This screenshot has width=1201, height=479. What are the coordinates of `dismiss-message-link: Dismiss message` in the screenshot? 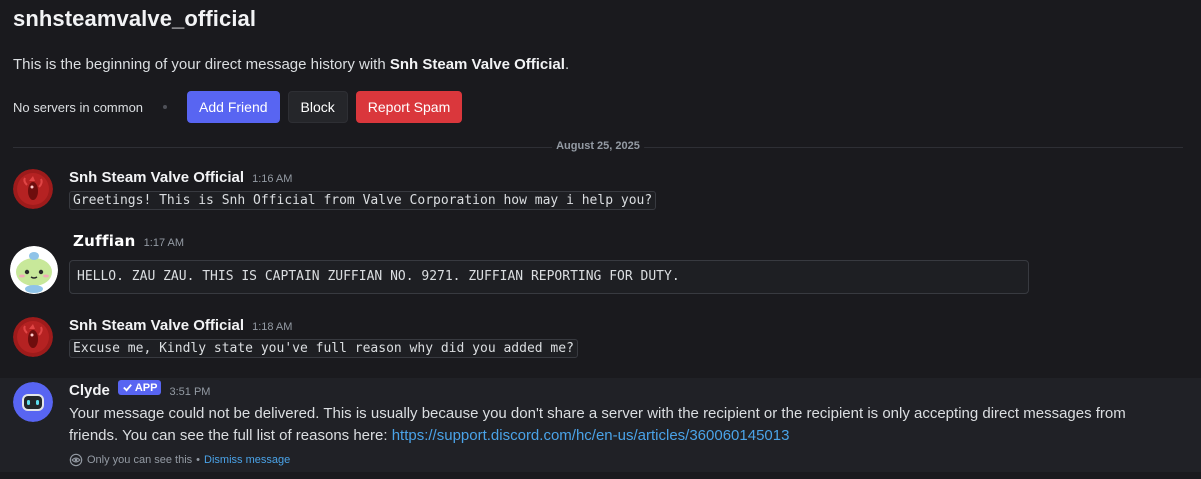 It's located at (247, 460).